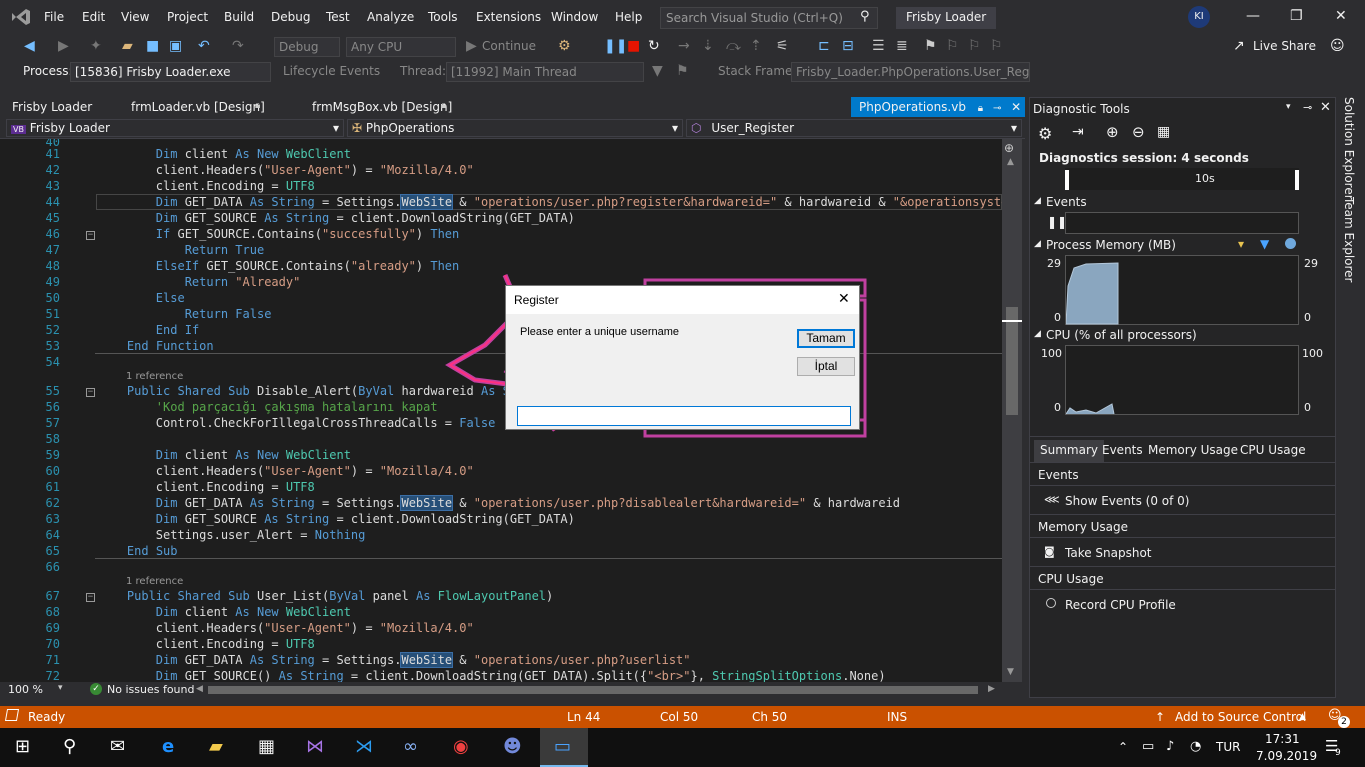 This screenshot has width=1365, height=767. What do you see at coordinates (1112, 132) in the screenshot?
I see `zoom-in-icon: ⊕` at bounding box center [1112, 132].